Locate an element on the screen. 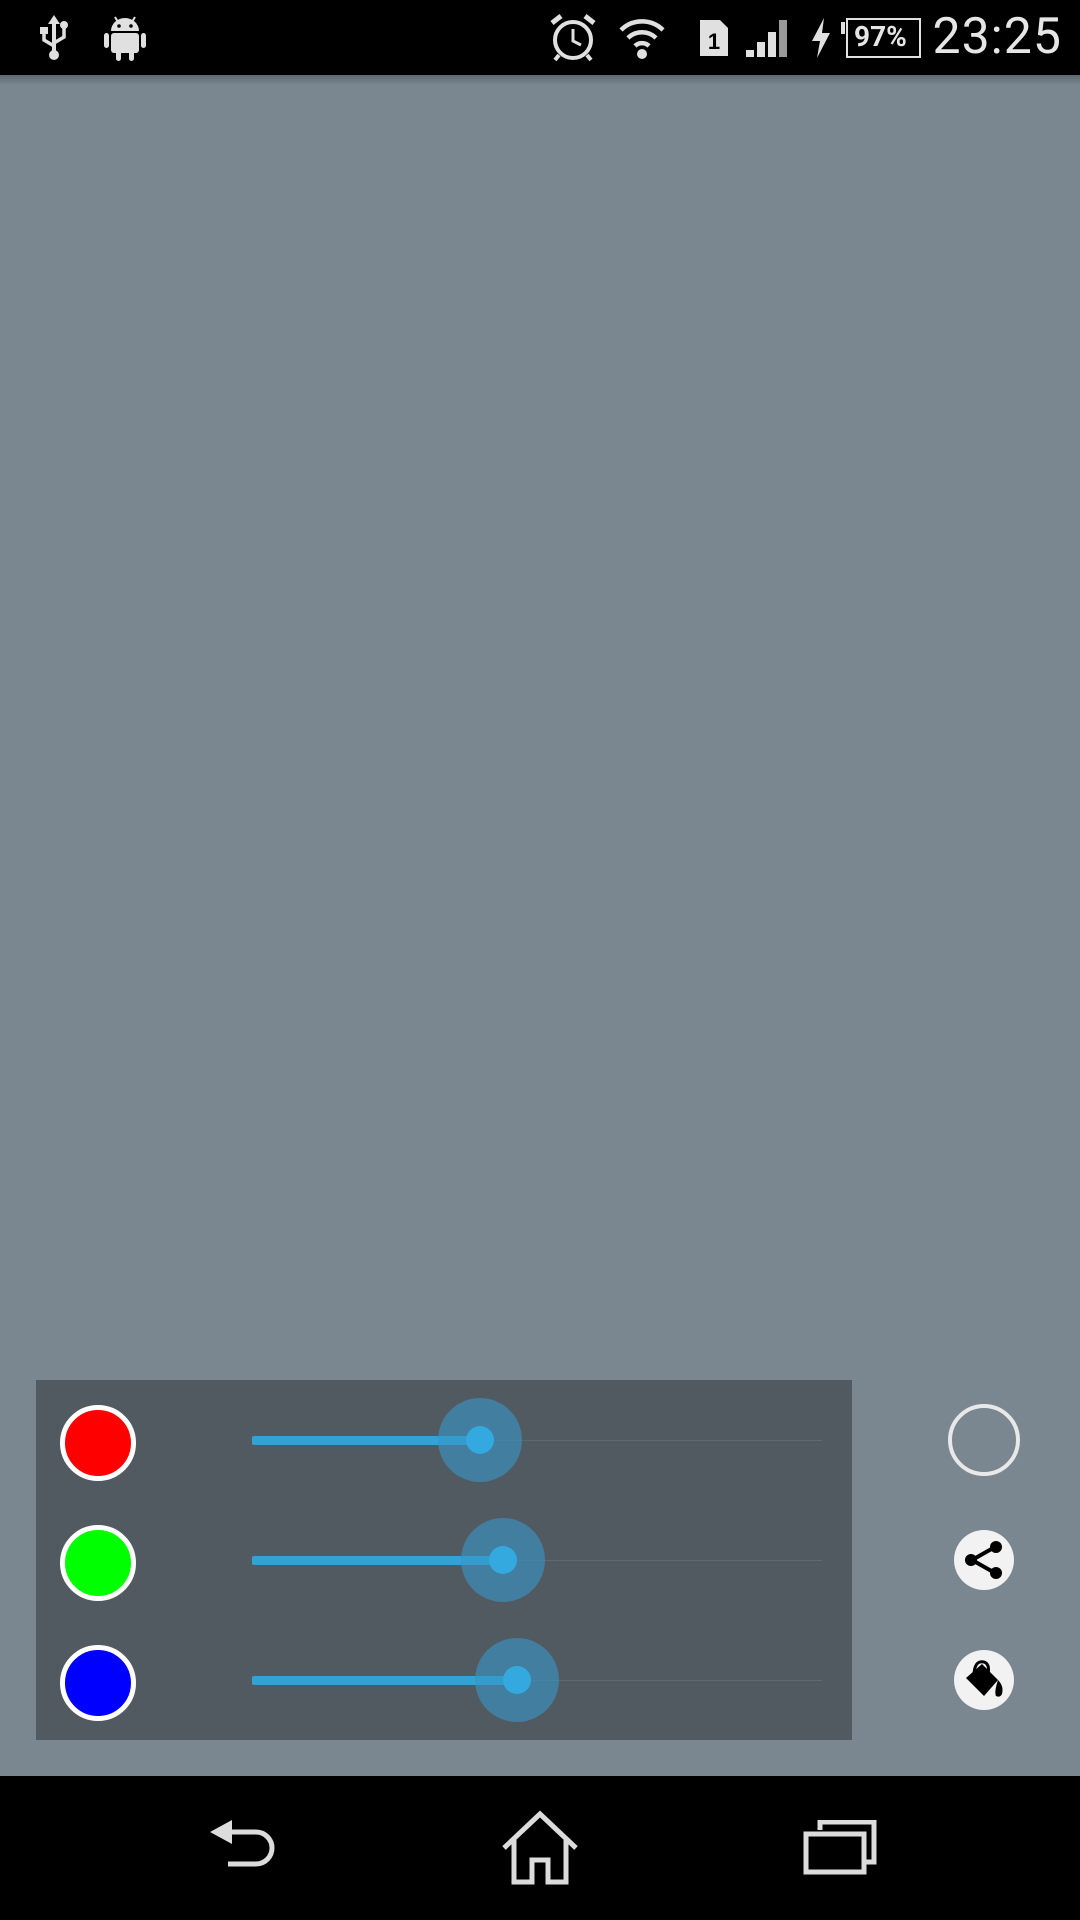 The image size is (1080, 1920). red-slider-thumb is located at coordinates (480, 1440).